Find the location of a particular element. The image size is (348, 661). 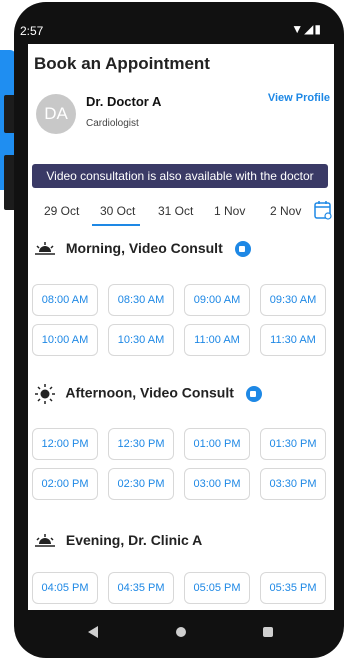

selected-date-indicator is located at coordinates (116, 225).